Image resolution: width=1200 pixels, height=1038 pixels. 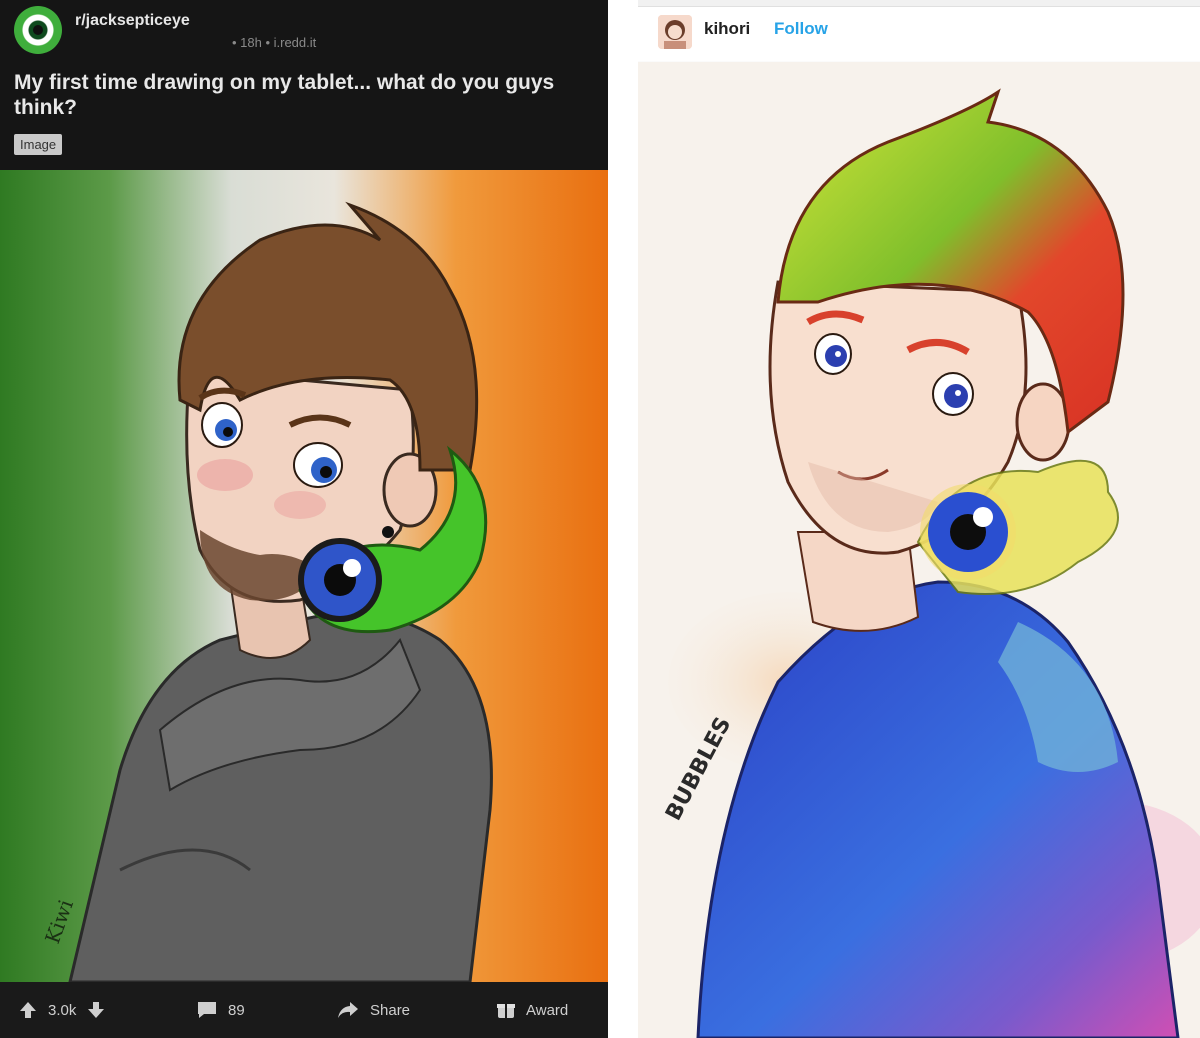 What do you see at coordinates (132, 21) in the screenshot?
I see `subreddit-name: r/jacksepticeye` at bounding box center [132, 21].